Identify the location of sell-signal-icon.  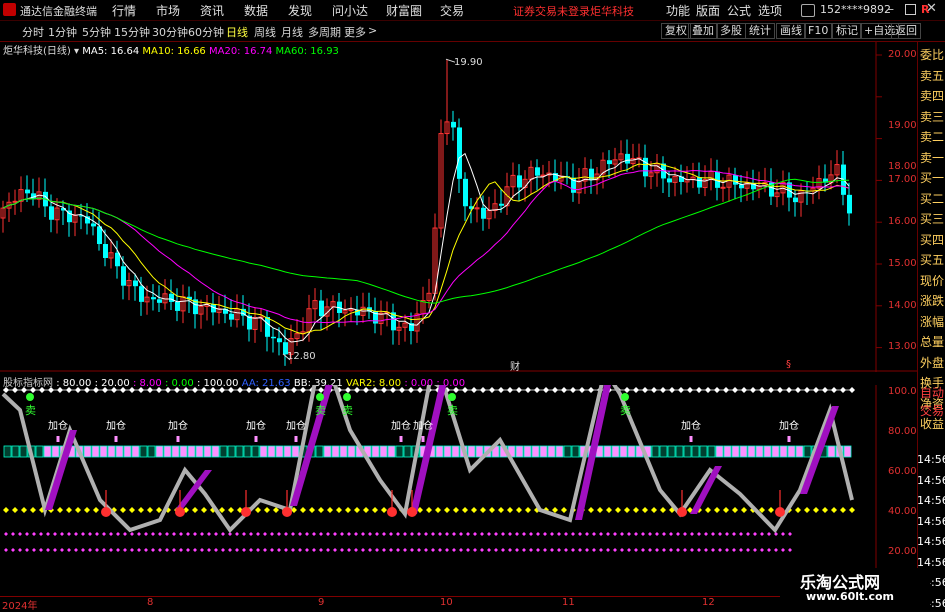
(30, 397).